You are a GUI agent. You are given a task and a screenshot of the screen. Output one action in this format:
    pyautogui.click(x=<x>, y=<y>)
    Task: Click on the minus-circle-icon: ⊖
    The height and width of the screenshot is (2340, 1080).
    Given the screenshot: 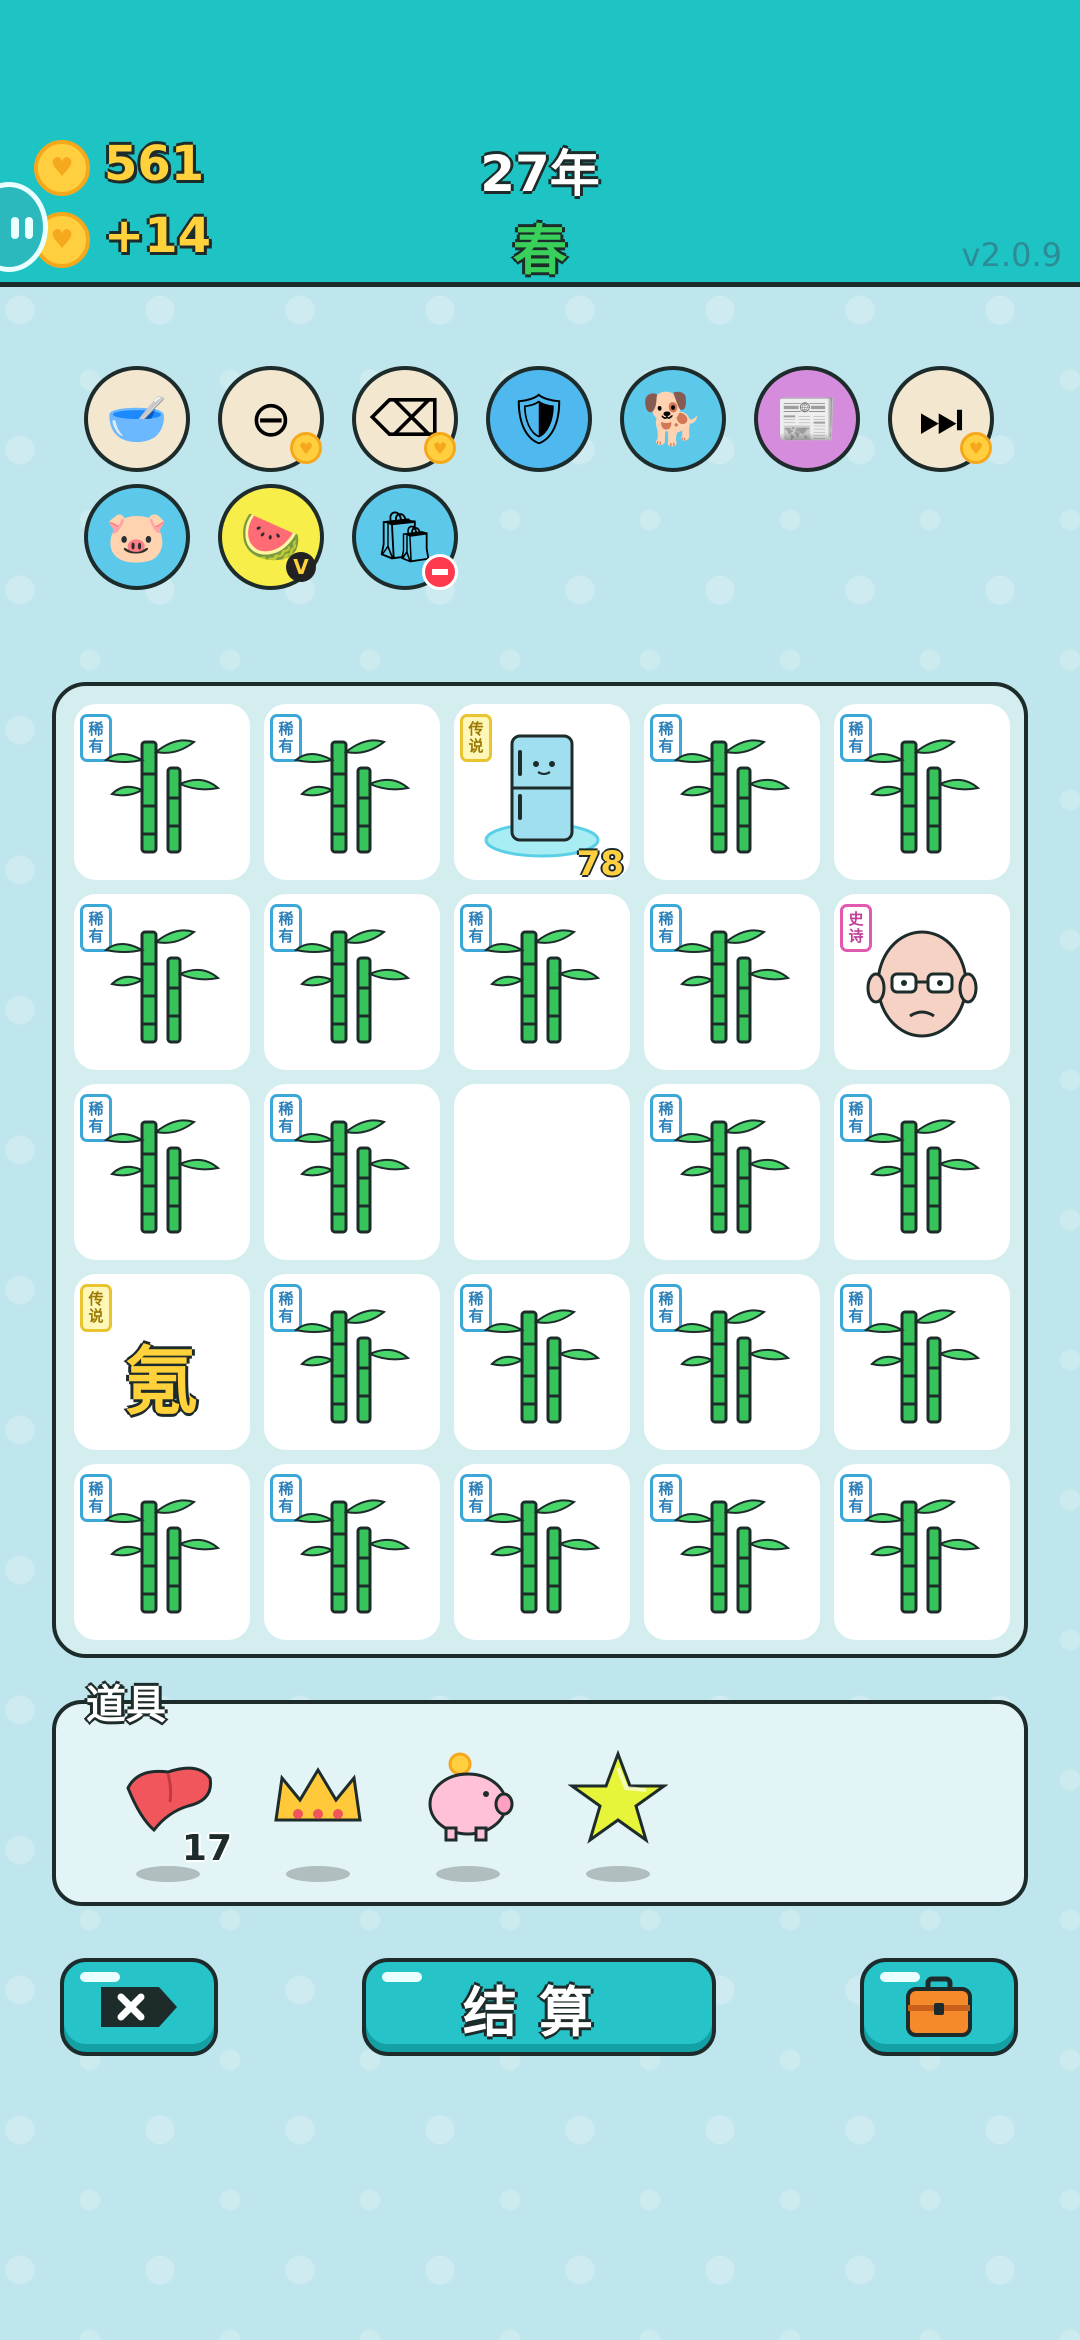 What is the action you would take?
    pyautogui.click(x=271, y=419)
    